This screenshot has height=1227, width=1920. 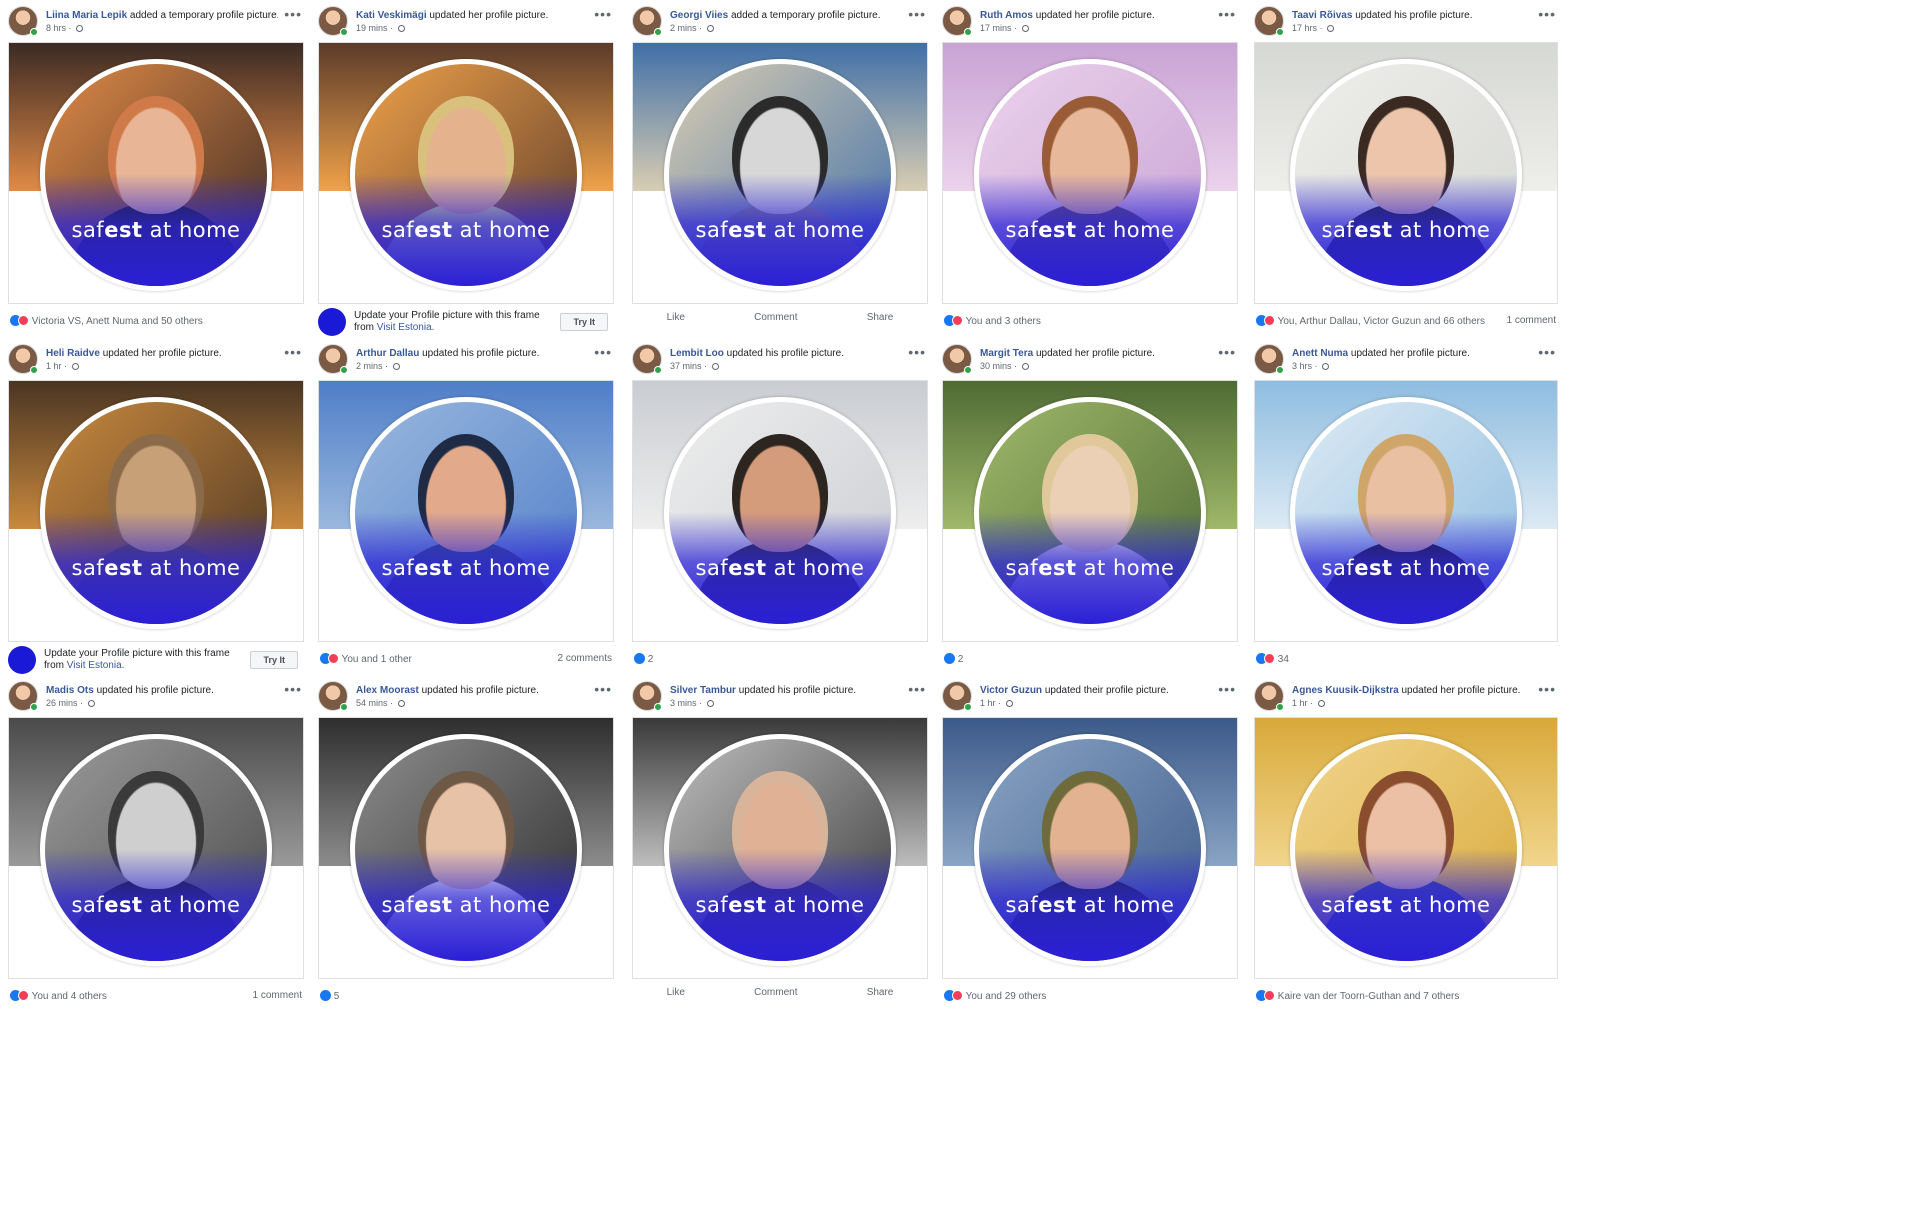 What do you see at coordinates (995, 996) in the screenshot?
I see `reactions-summary: You and 29 others` at bounding box center [995, 996].